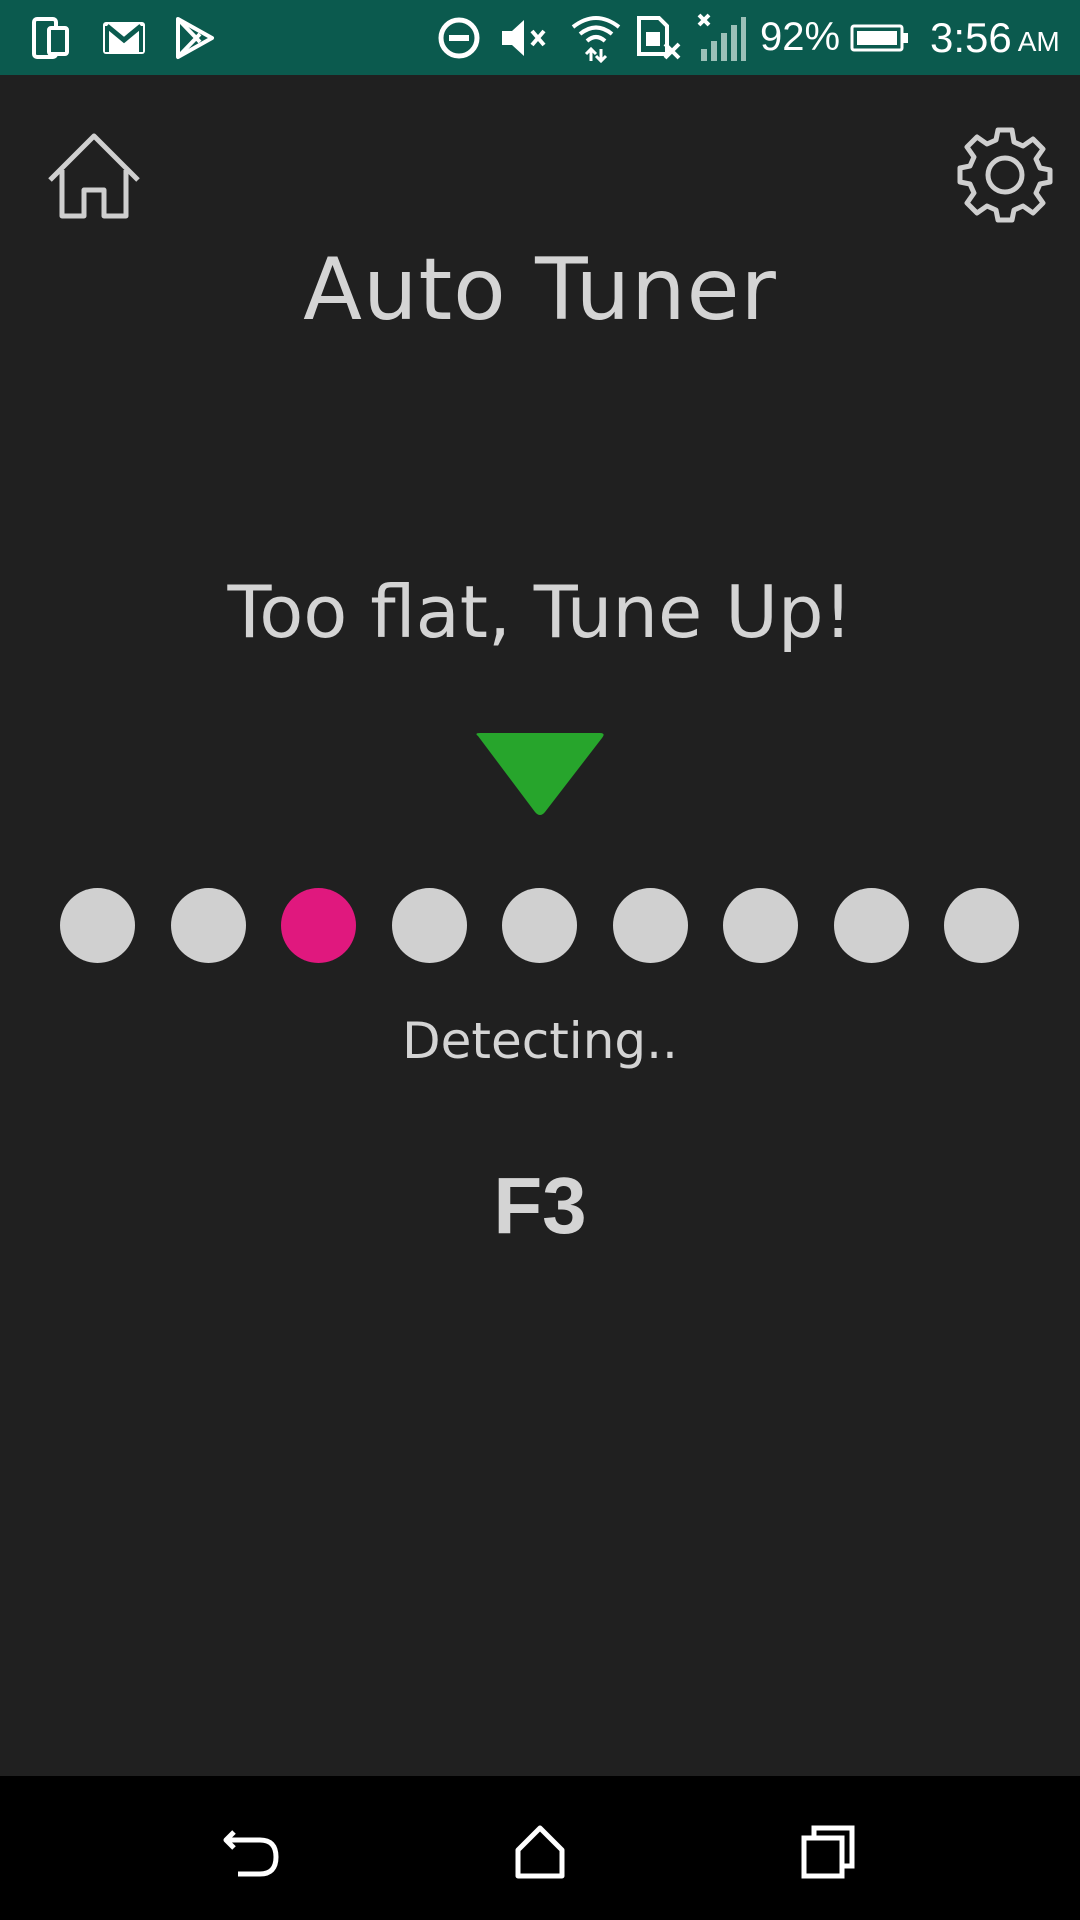 The height and width of the screenshot is (1920, 1080). I want to click on gear-icon, so click(1005, 175).